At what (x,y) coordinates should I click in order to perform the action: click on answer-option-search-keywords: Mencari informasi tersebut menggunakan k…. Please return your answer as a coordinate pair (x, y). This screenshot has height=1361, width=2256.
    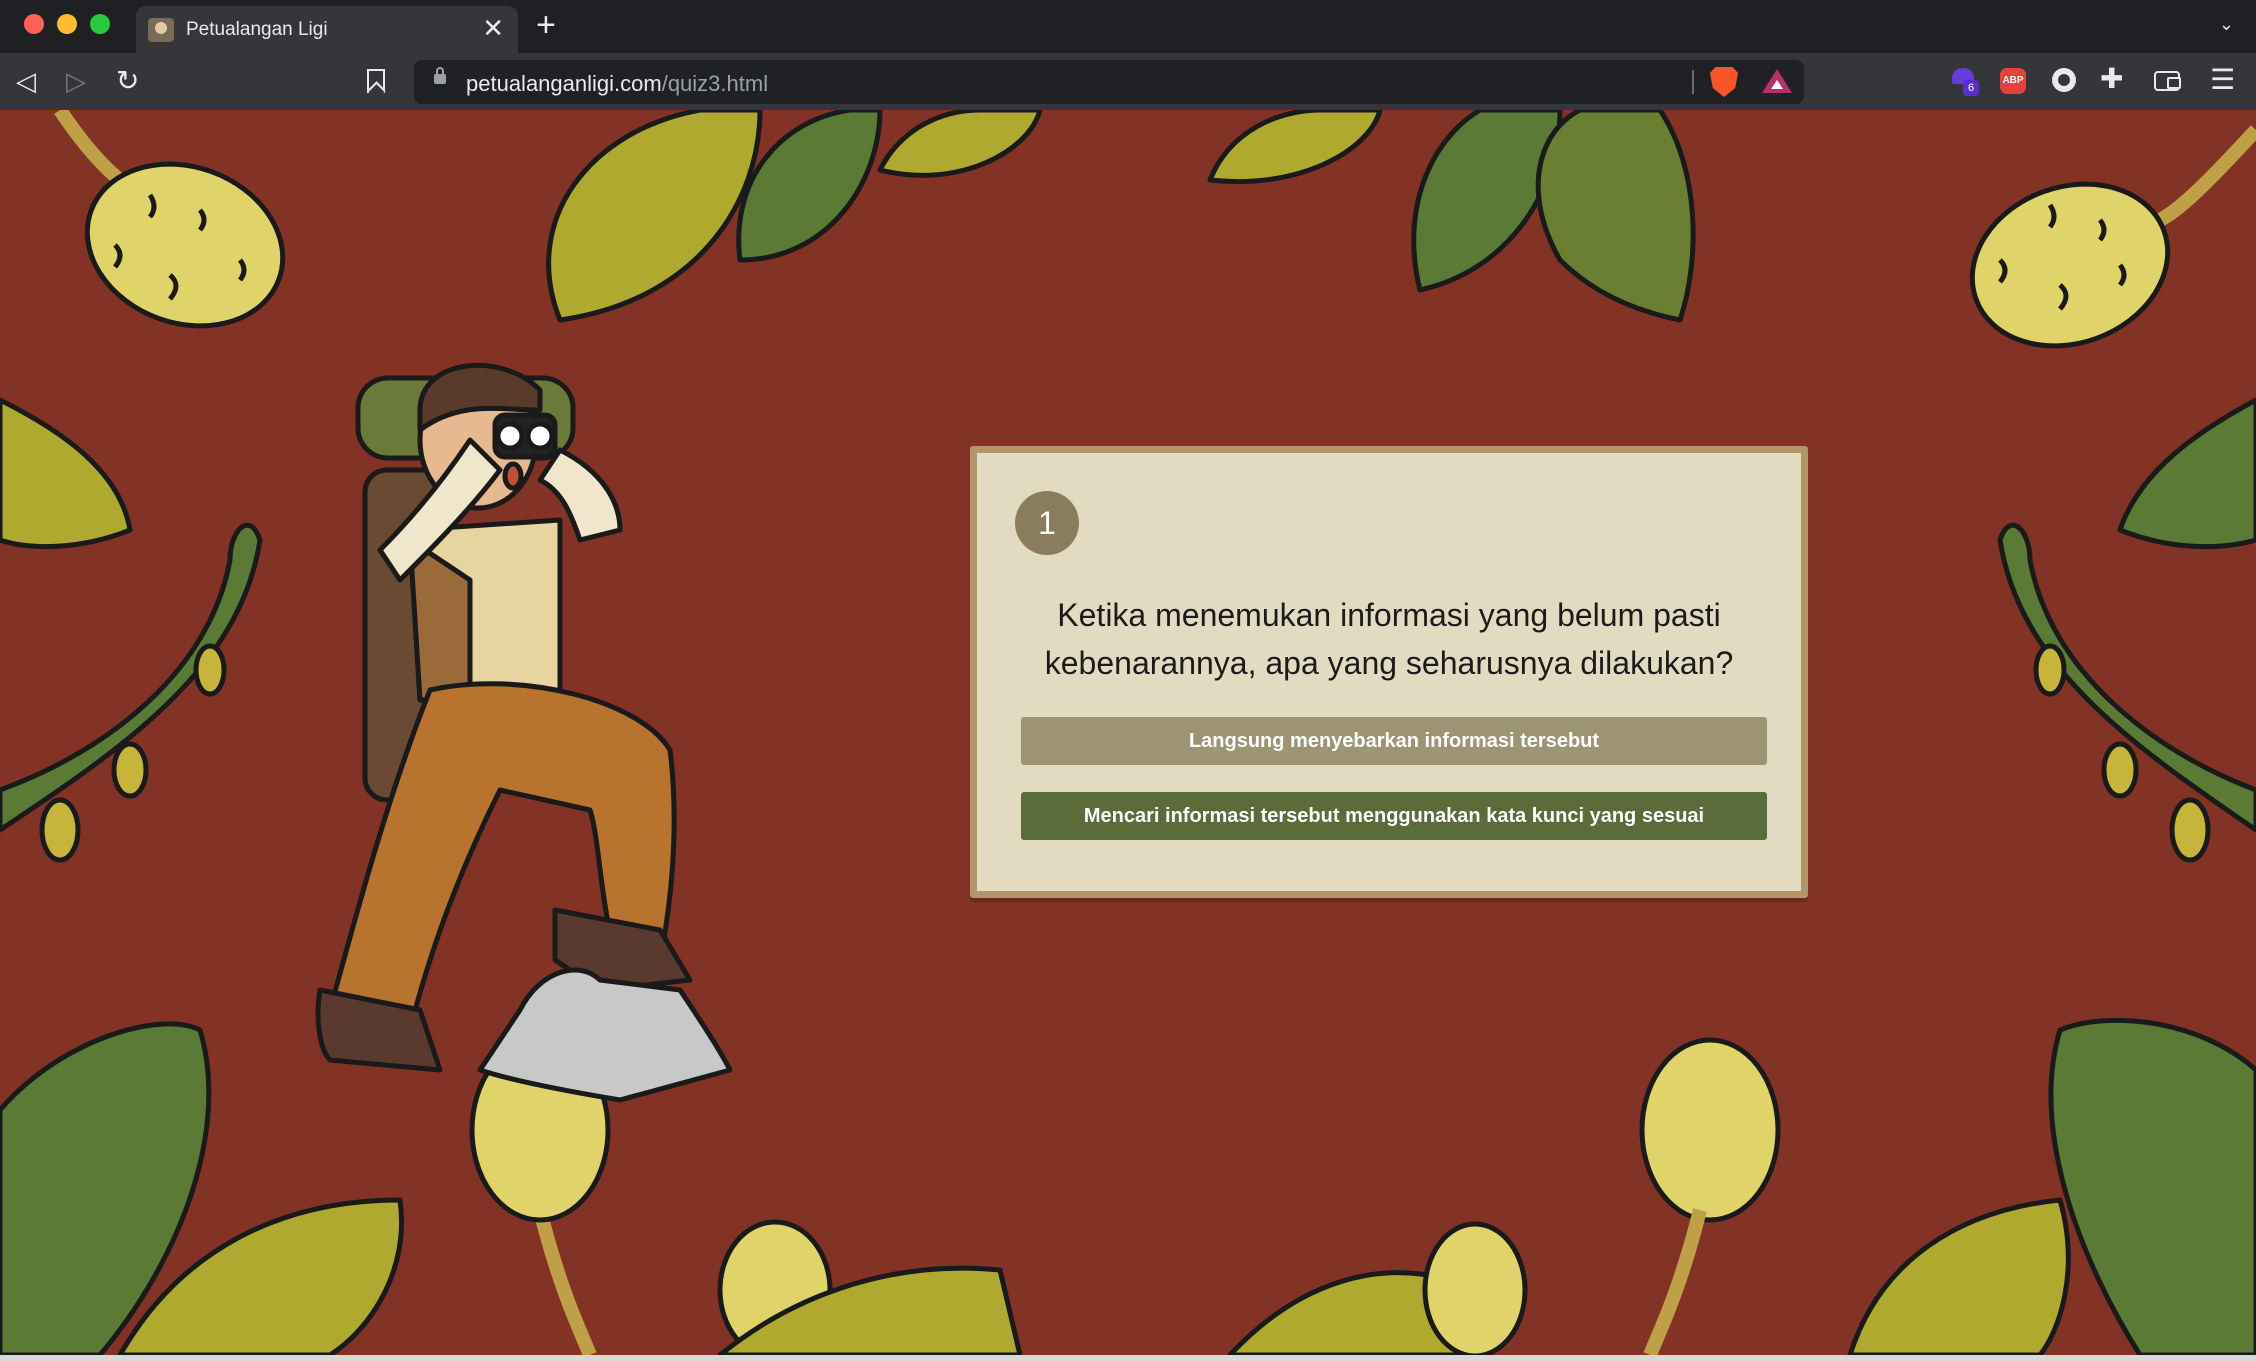
    Looking at the image, I should click on (1394, 816).